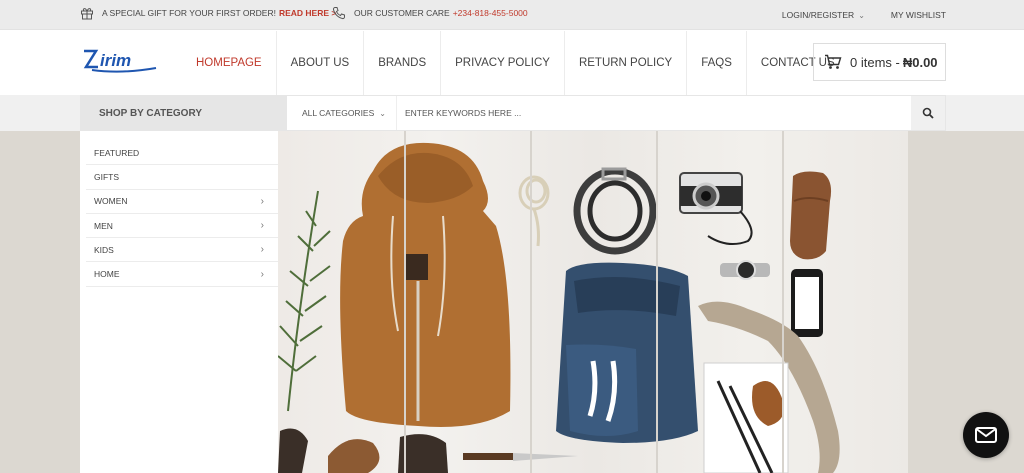 Image resolution: width=1024 pixels, height=473 pixels. What do you see at coordinates (304, 301) in the screenshot?
I see `fern-illustration` at bounding box center [304, 301].